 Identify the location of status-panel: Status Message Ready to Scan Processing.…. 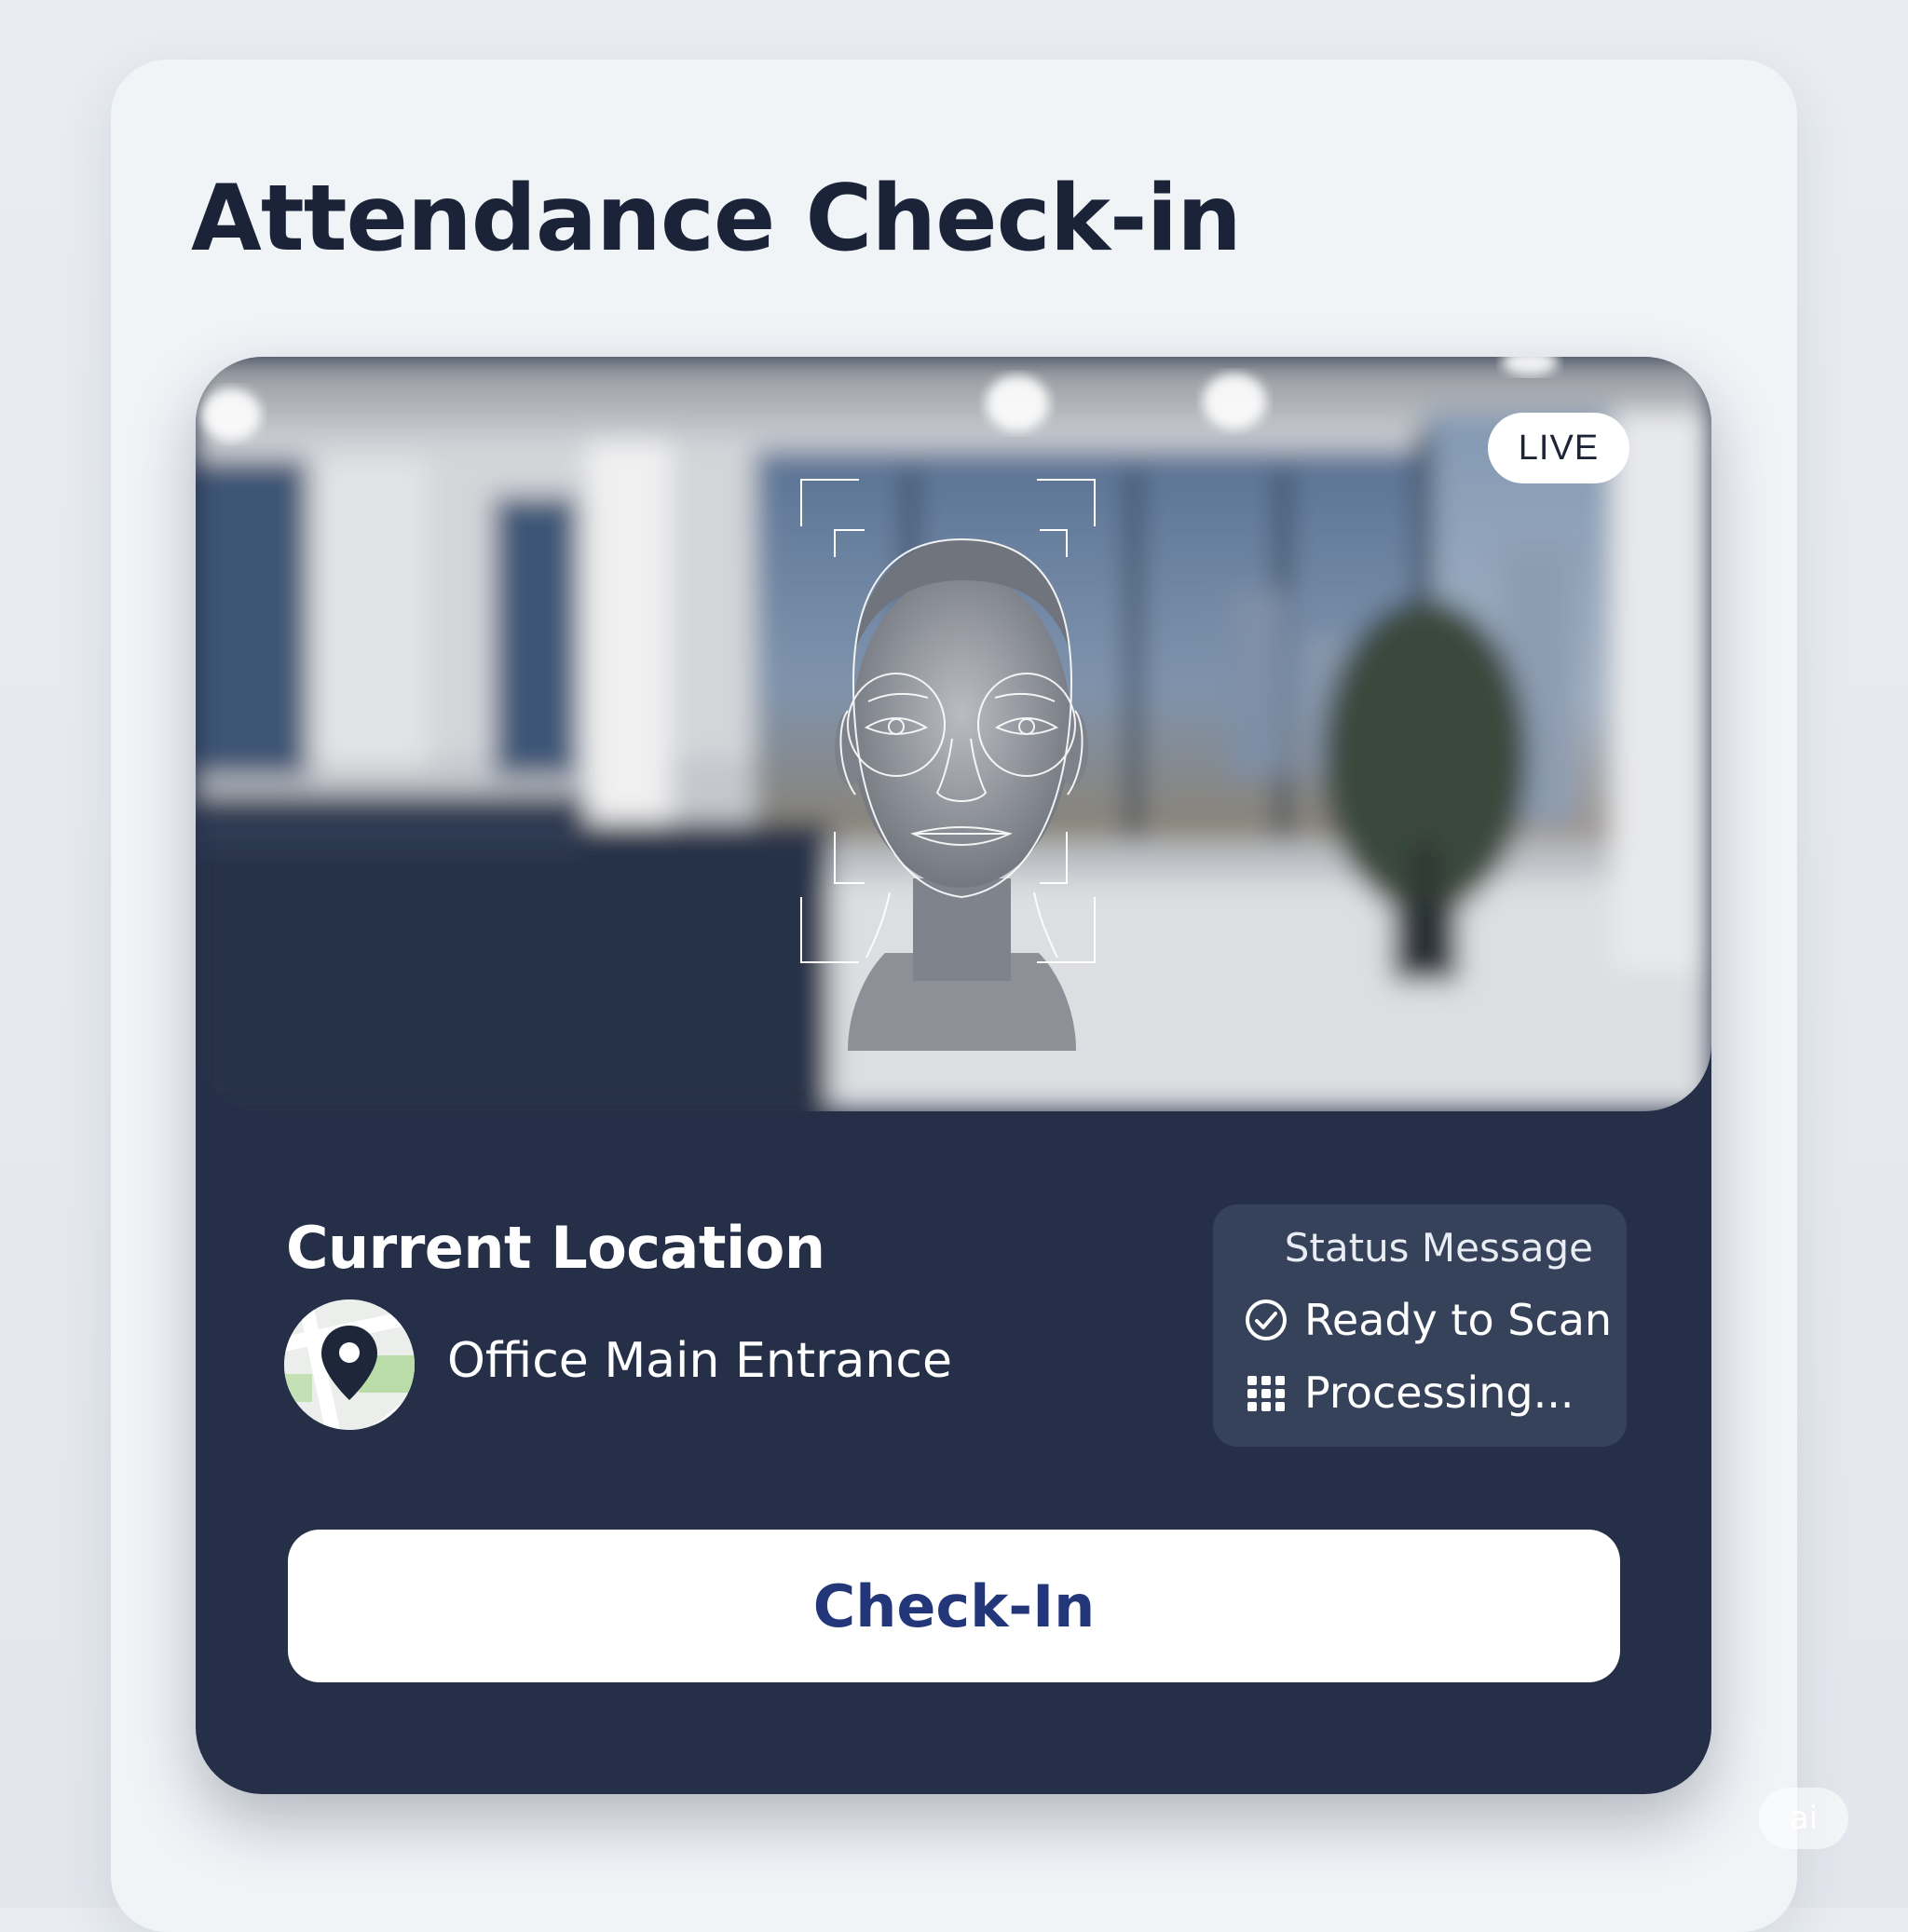
(1420, 1325).